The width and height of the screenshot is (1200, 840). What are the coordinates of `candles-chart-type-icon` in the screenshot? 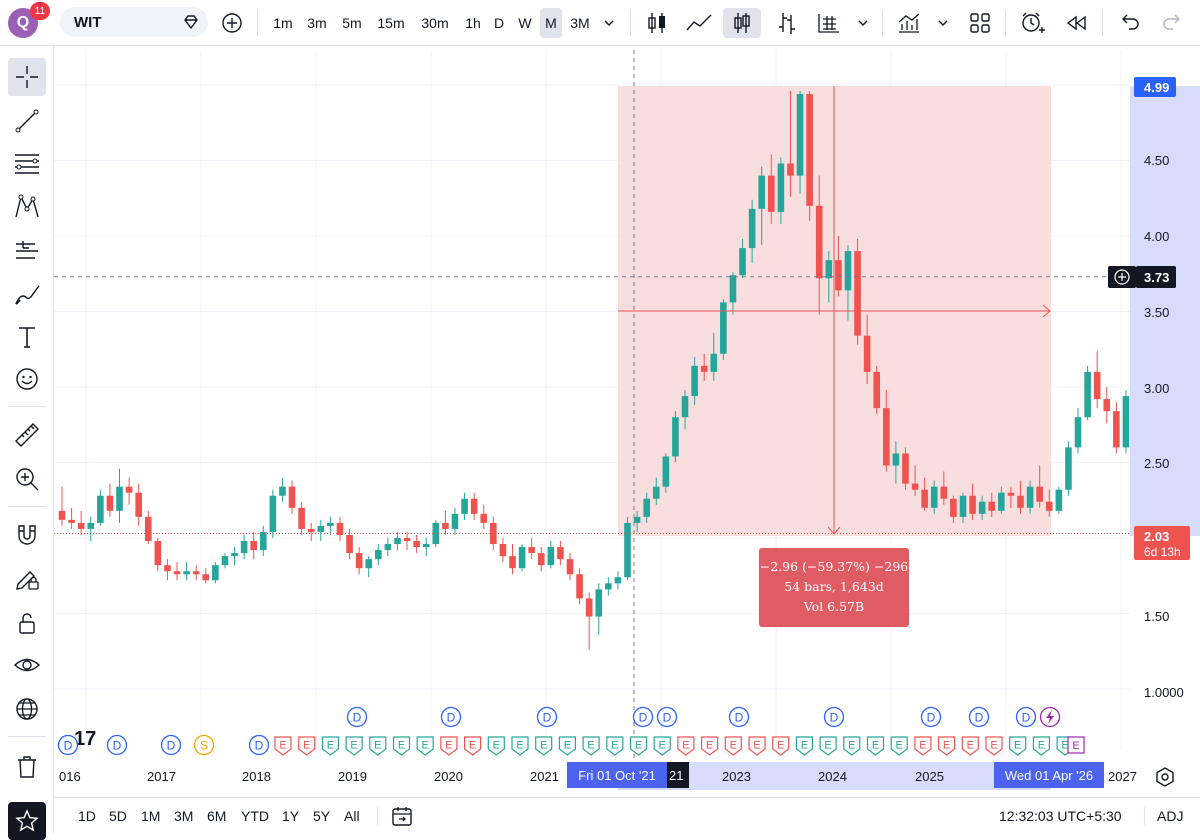 It's located at (657, 23).